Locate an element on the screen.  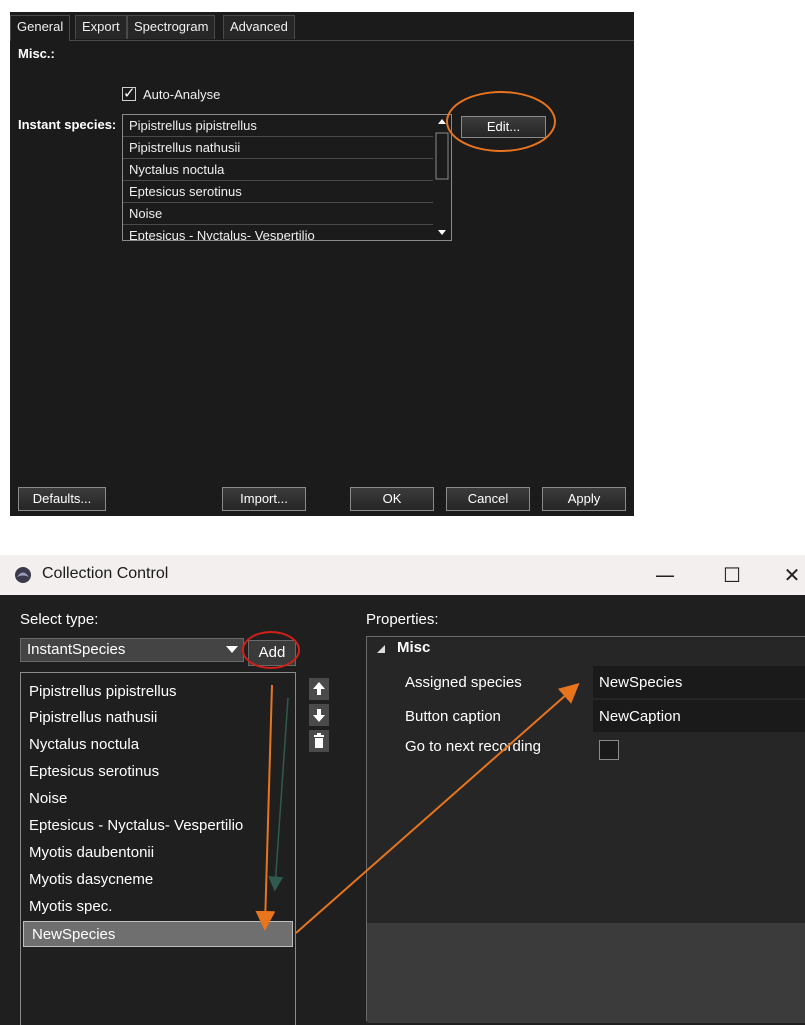
list-item: Noise is located at coordinates (278, 214).